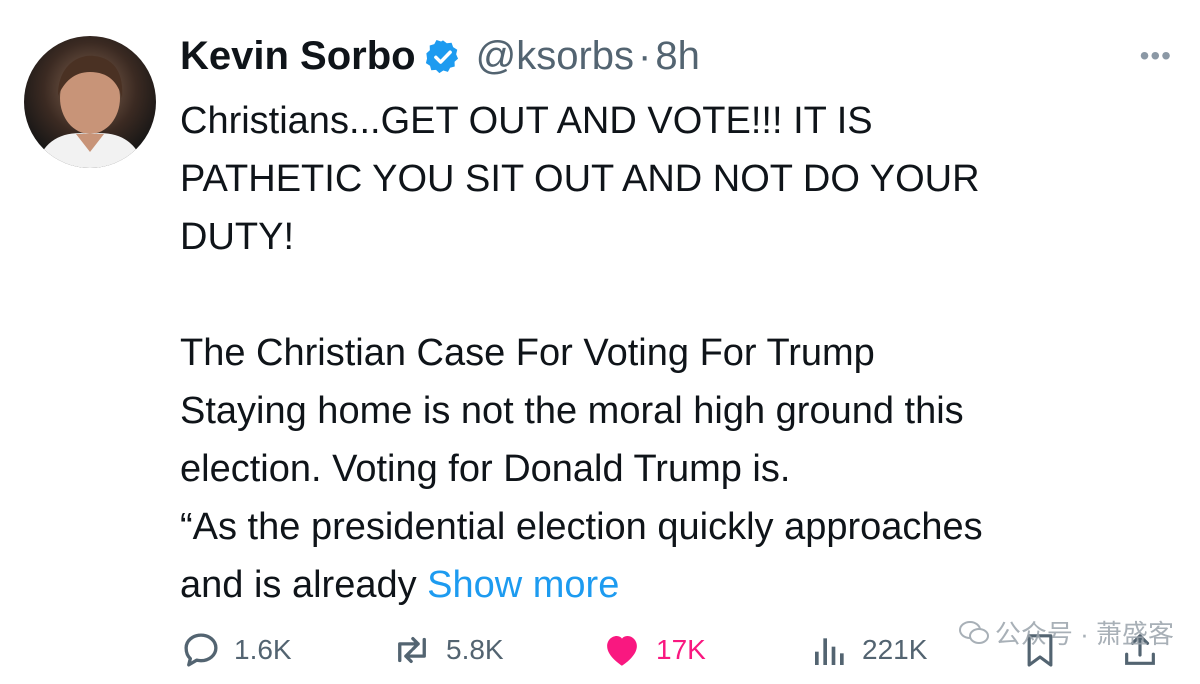 The image size is (1200, 684). Describe the element at coordinates (298, 56) in the screenshot. I see `author-name: Kevin Sorbo` at that location.